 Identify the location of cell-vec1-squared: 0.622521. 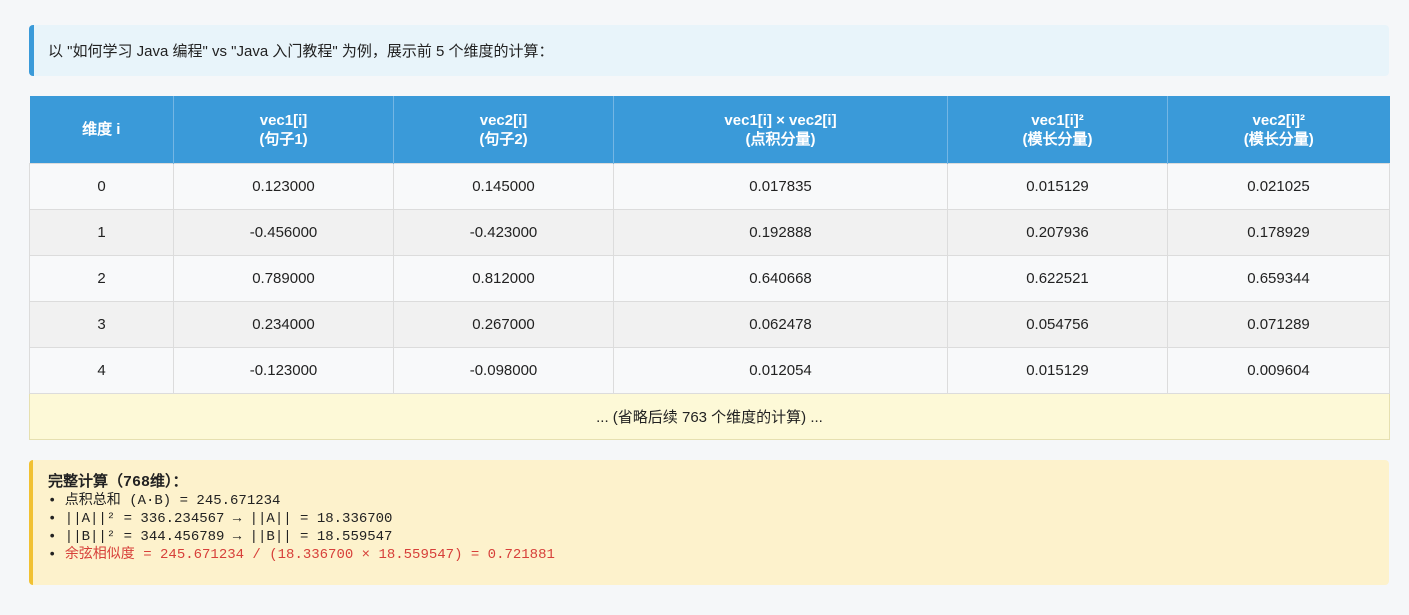
(1057, 278).